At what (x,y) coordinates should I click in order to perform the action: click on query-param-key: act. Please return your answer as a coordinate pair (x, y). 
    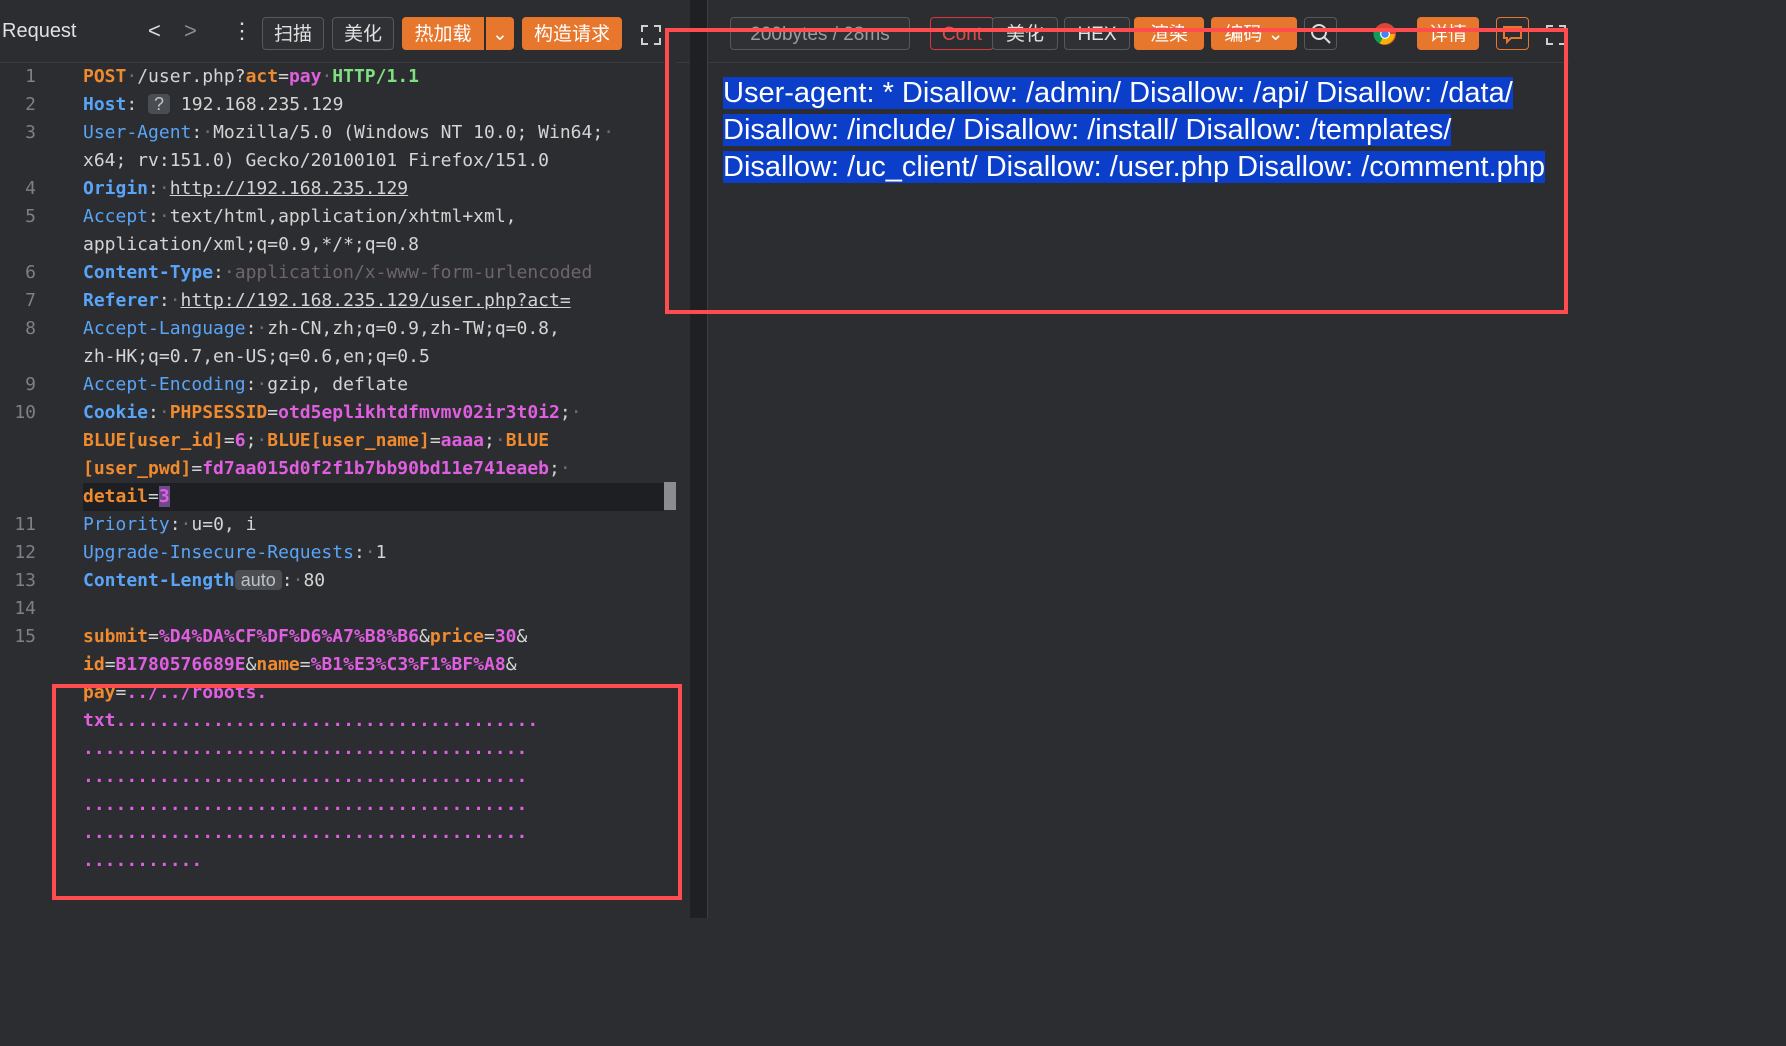
    Looking at the image, I should click on (262, 76).